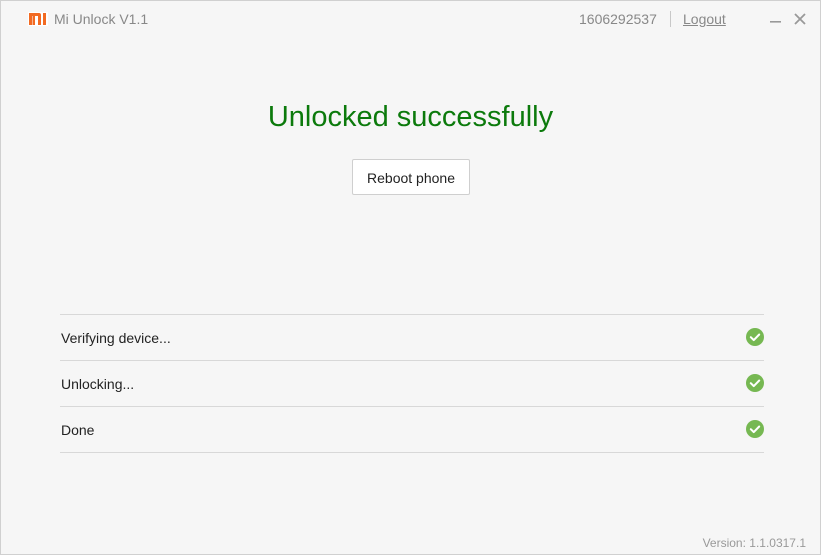 This screenshot has width=821, height=555. I want to click on minimize-icon, so click(776, 19).